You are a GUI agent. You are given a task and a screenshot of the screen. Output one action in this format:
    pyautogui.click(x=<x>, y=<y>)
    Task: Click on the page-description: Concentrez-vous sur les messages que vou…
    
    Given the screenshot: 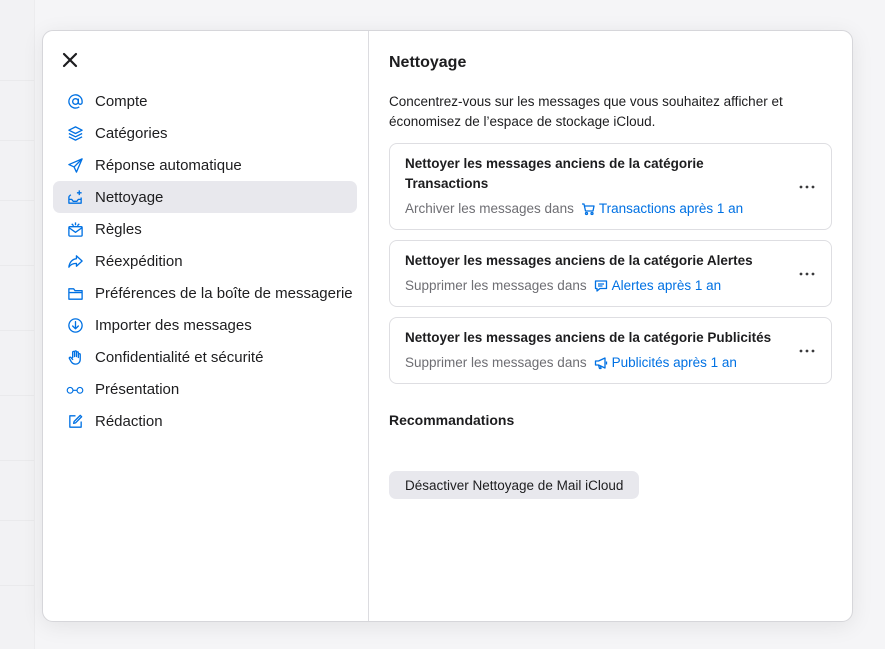 What is the action you would take?
    pyautogui.click(x=586, y=111)
    